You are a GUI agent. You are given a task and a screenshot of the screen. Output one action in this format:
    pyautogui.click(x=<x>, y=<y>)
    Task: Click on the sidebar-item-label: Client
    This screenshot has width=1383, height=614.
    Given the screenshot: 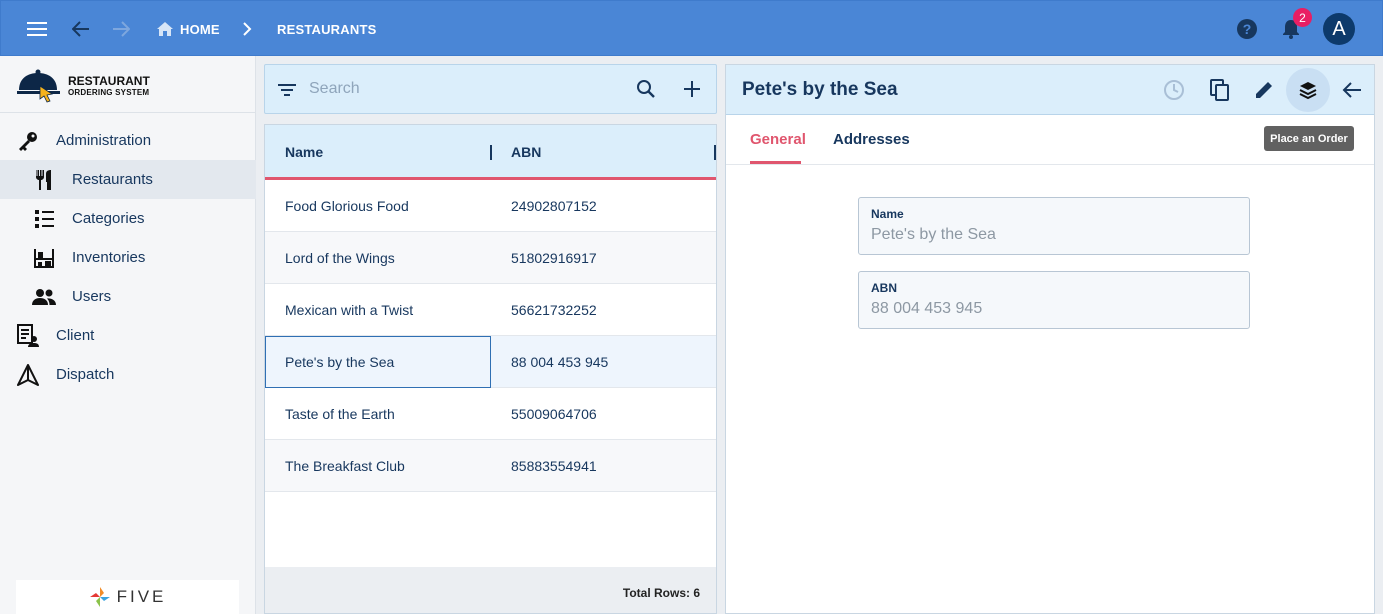 What is the action you would take?
    pyautogui.click(x=75, y=335)
    